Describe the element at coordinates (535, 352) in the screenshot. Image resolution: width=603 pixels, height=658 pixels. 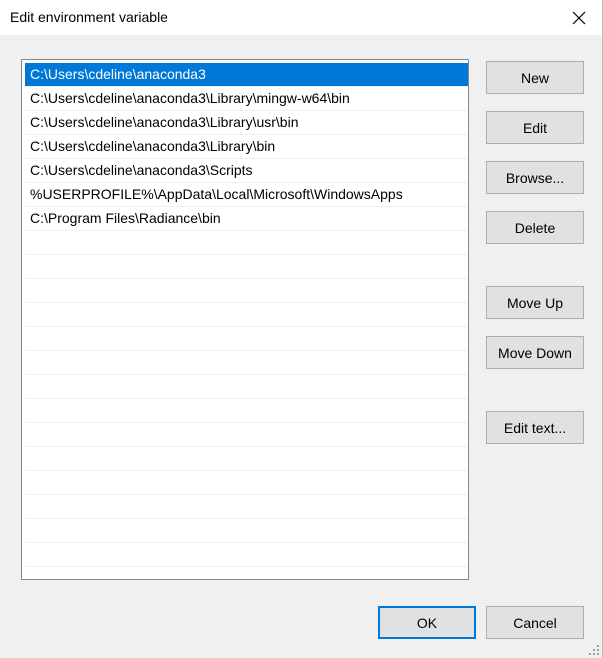
I see `move-down-button: Move Down` at that location.